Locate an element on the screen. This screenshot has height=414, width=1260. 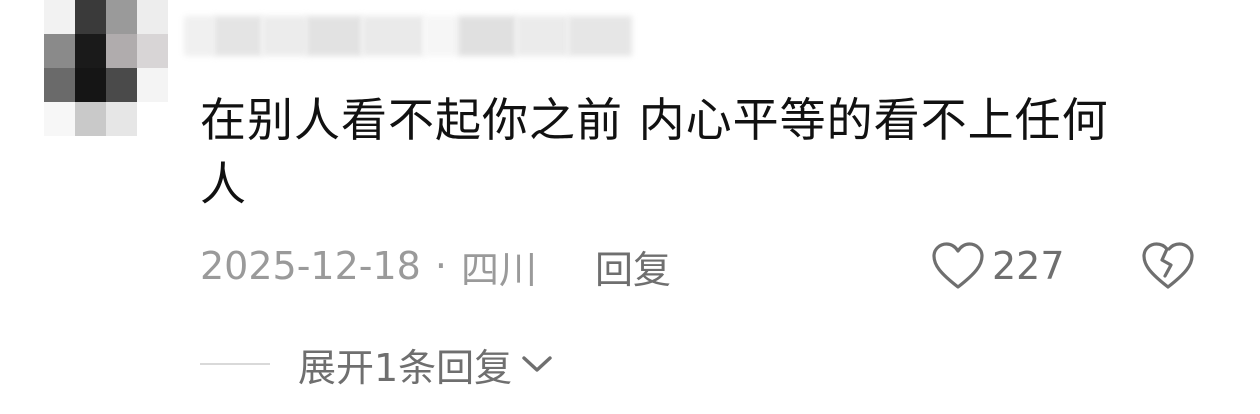
comment-meta: 2025-12-18 · 四川 回复 is located at coordinates (435, 266).